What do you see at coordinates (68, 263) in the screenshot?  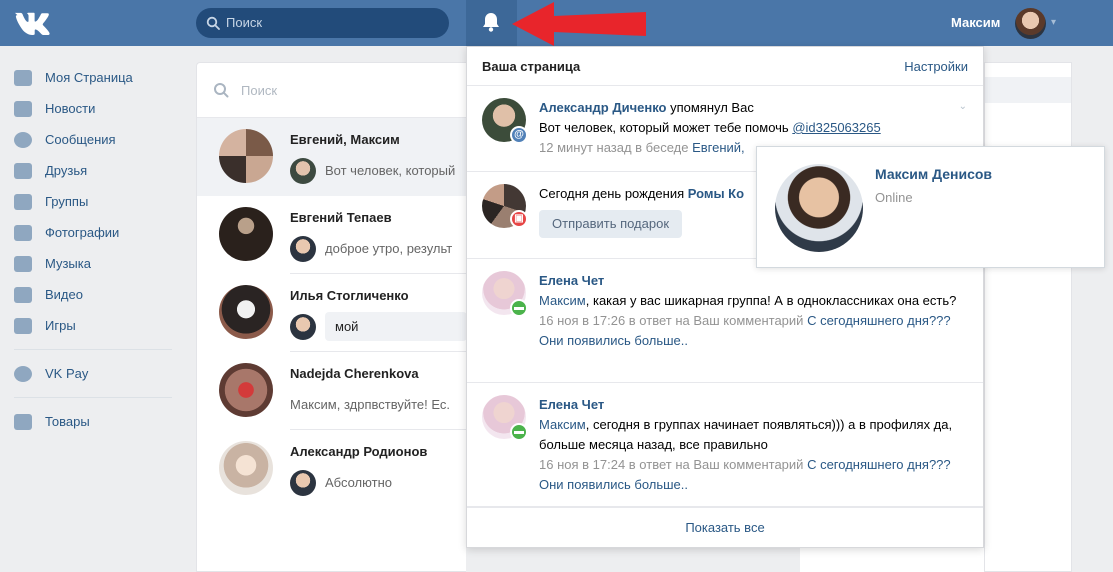 I see `sidebar-item-label: Музыка` at bounding box center [68, 263].